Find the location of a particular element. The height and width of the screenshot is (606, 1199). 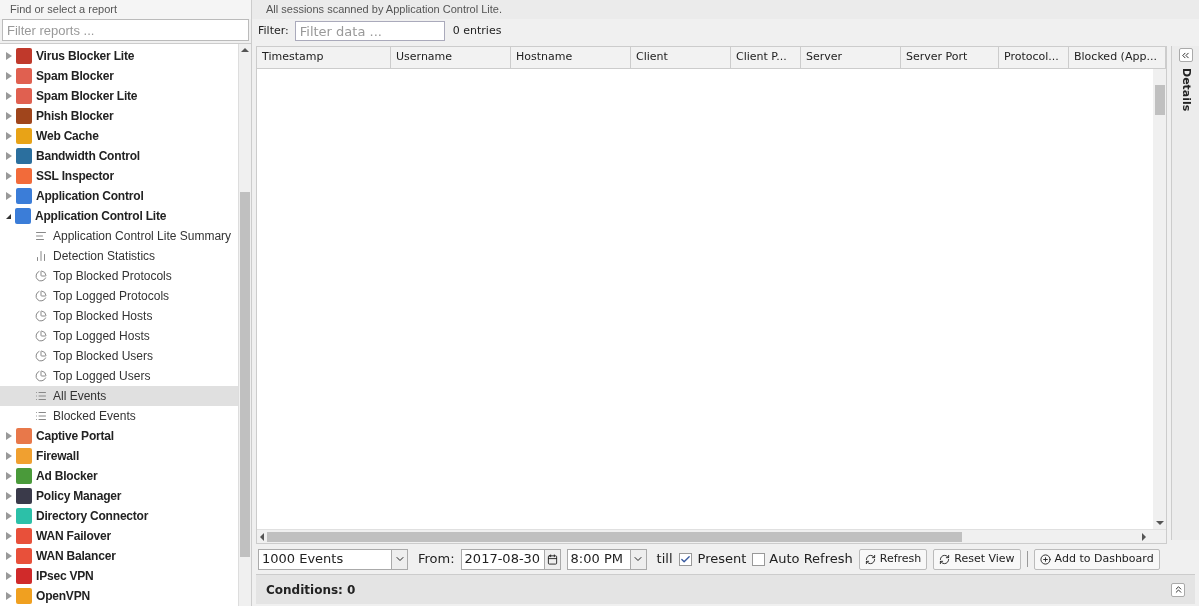

tree-node: Virus Blocker Lite is located at coordinates (119, 56).